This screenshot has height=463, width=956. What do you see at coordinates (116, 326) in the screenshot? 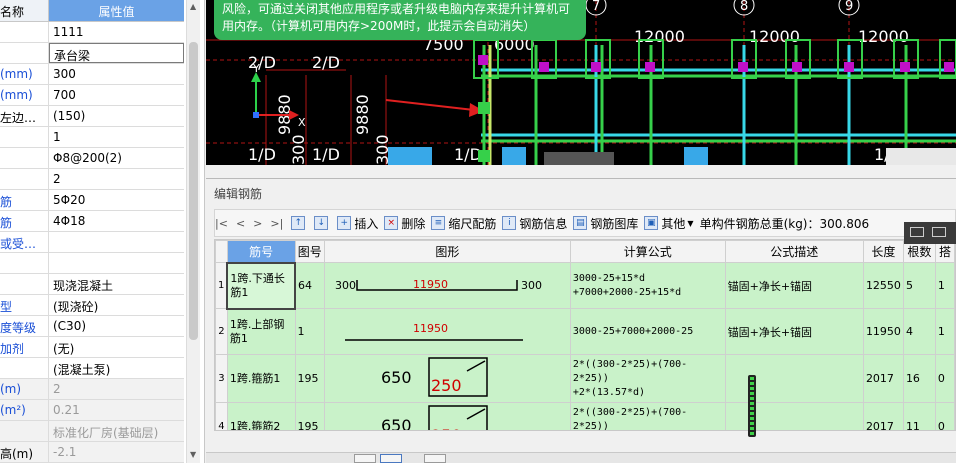
I see `property-value: (C30)` at bounding box center [116, 326].